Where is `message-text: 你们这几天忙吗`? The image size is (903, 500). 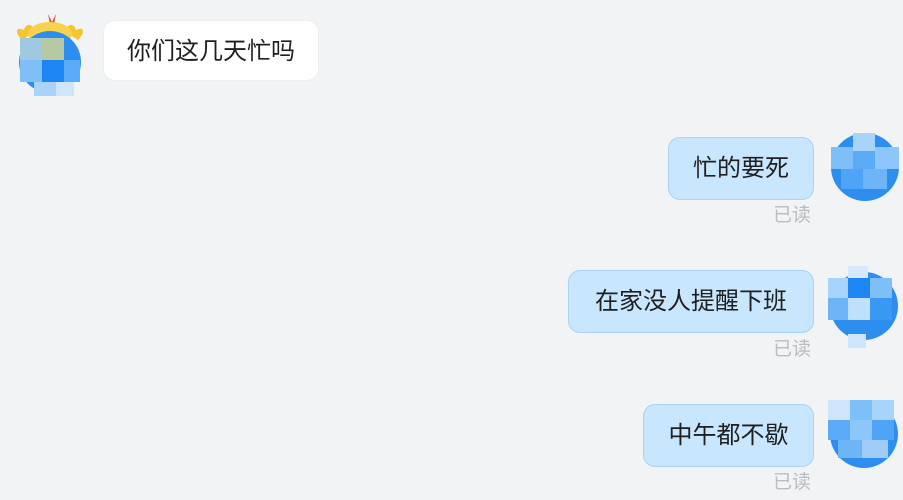 message-text: 你们这几天忙吗 is located at coordinates (211, 51).